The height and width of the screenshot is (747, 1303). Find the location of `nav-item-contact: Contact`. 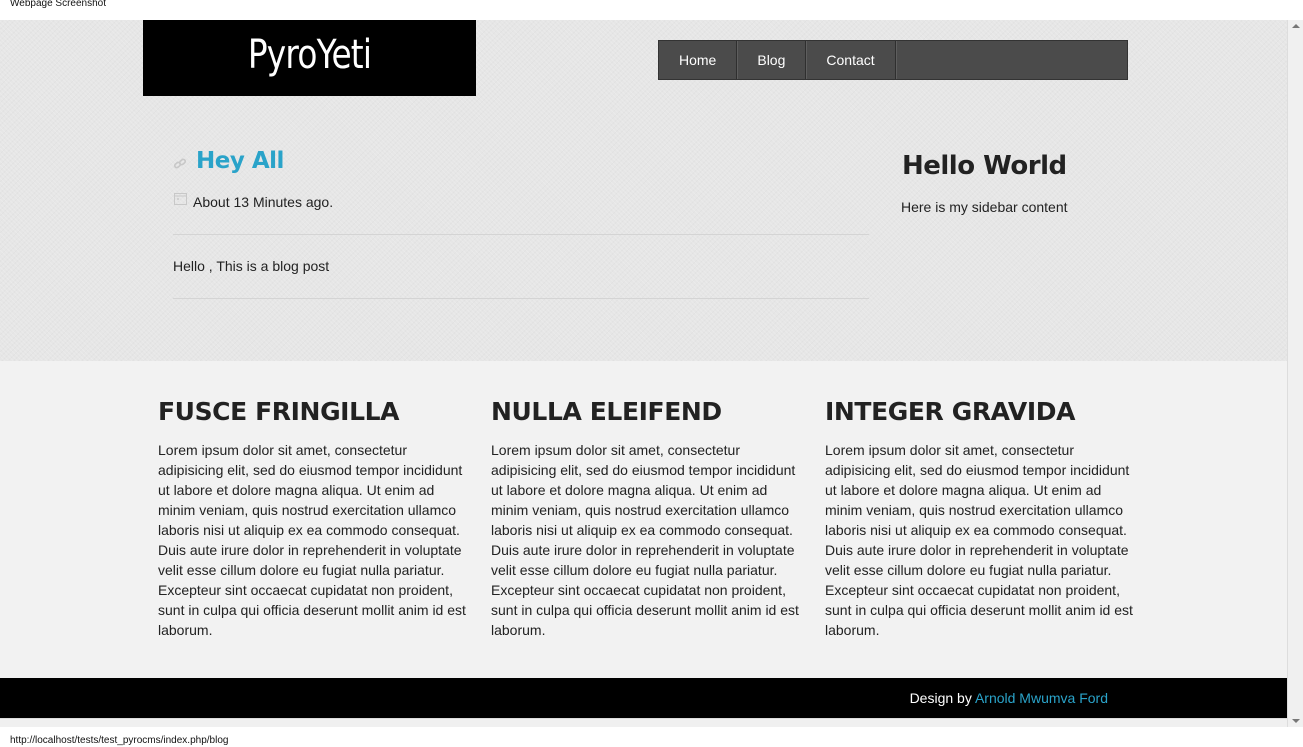

nav-item-contact: Contact is located at coordinates (851, 60).